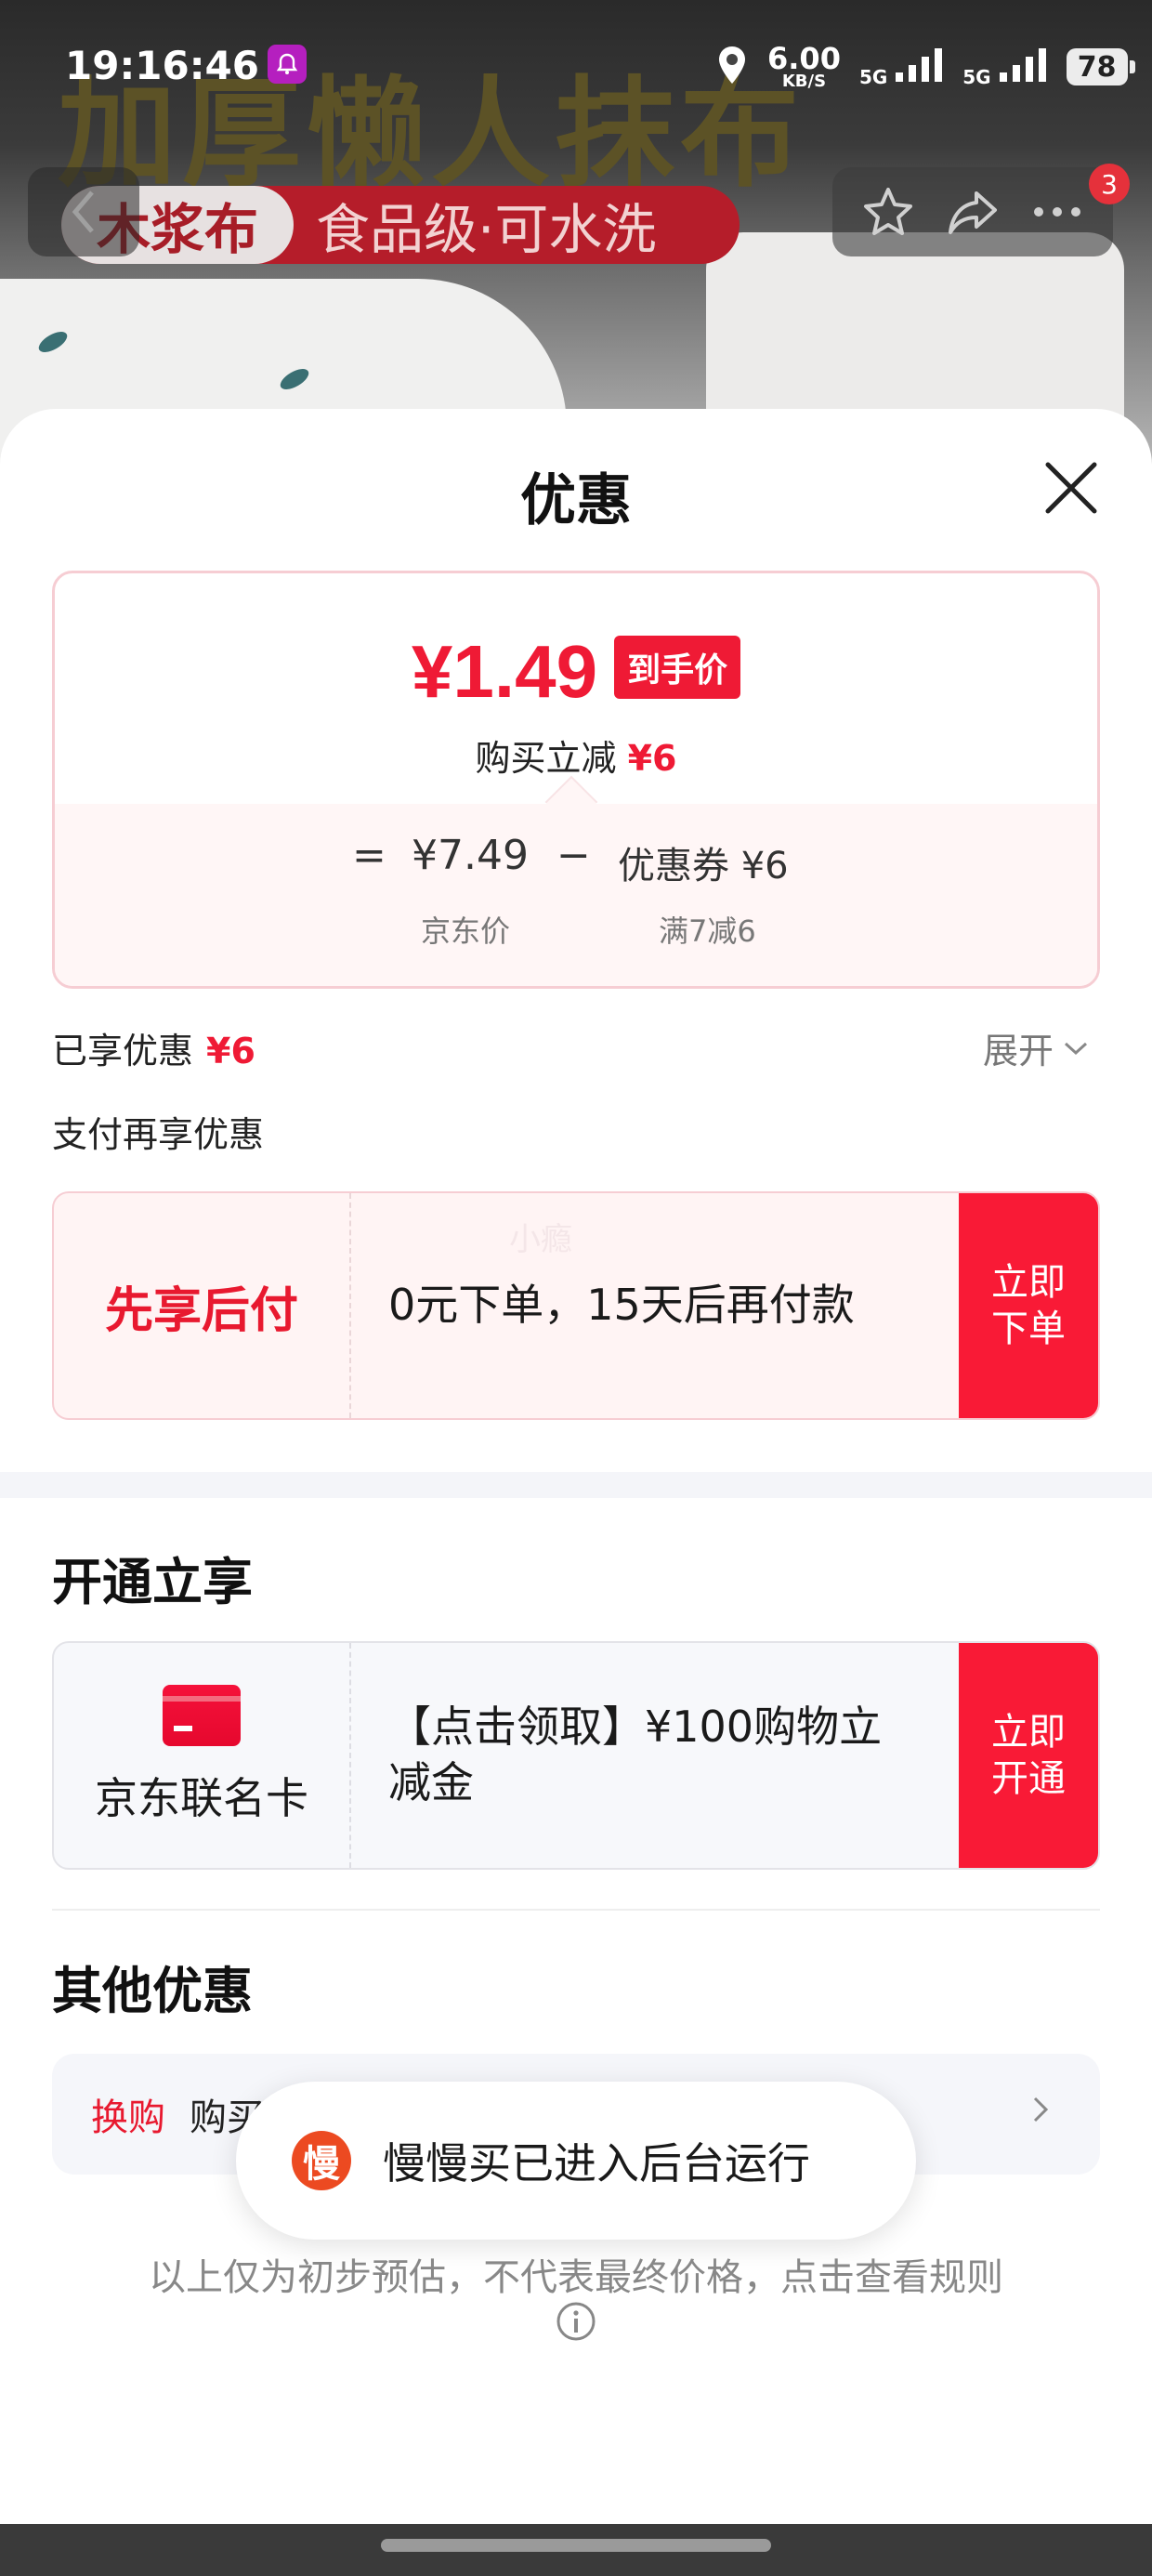 The width and height of the screenshot is (1152, 2576). I want to click on message-count-badge: 3, so click(1109, 184).